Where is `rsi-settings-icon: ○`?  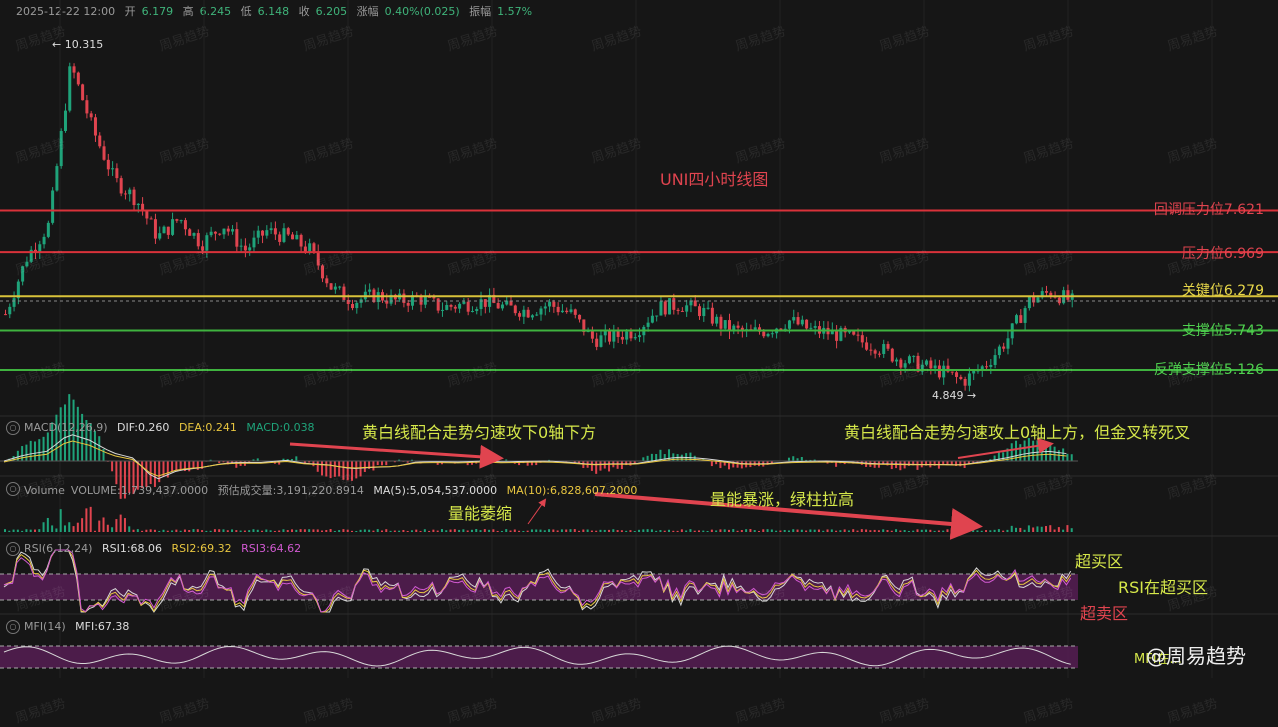 rsi-settings-icon: ○ is located at coordinates (13, 549).